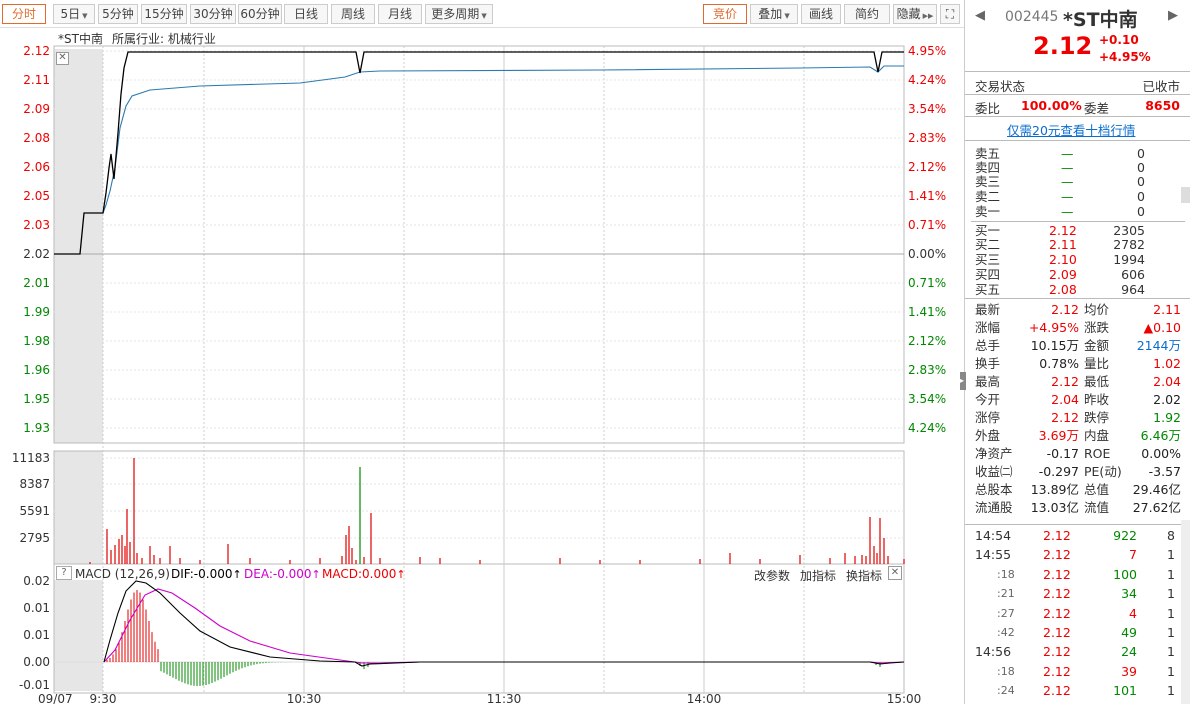  Describe the element at coordinates (904, 698) in the screenshot. I see `time-tick-label: 15:00` at that location.